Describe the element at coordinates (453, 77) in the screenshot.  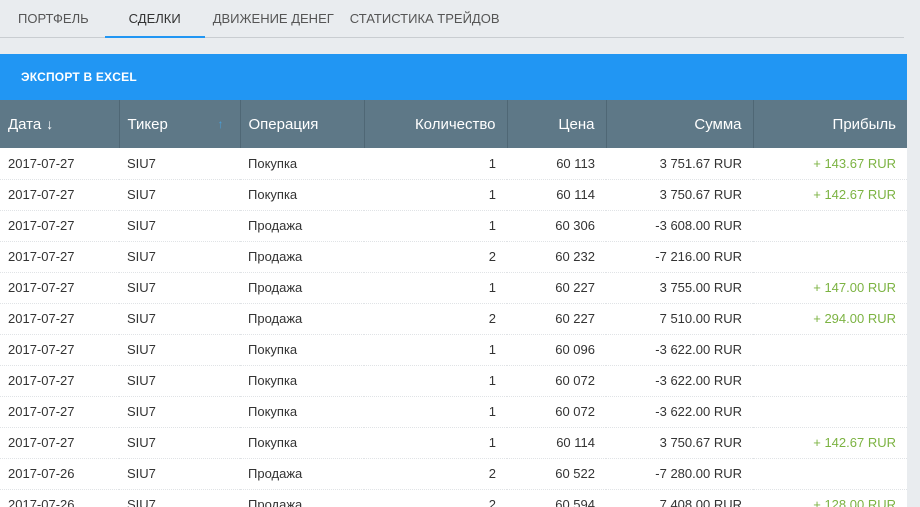
I see `export-bar: ЭКСПОРТ В EXCEL` at that location.